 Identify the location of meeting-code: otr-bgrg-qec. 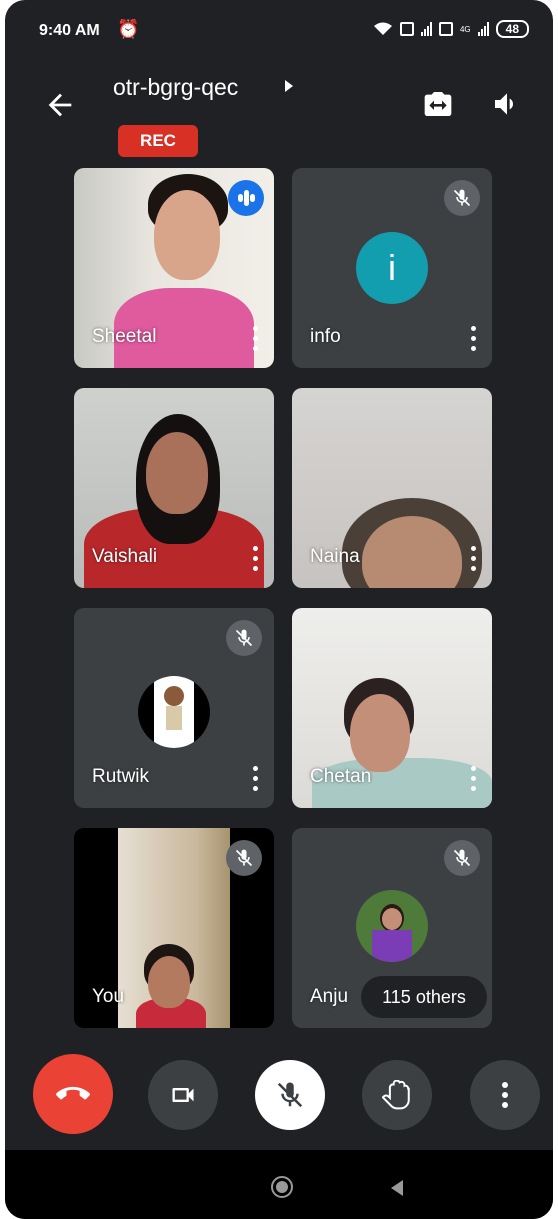
(175, 87).